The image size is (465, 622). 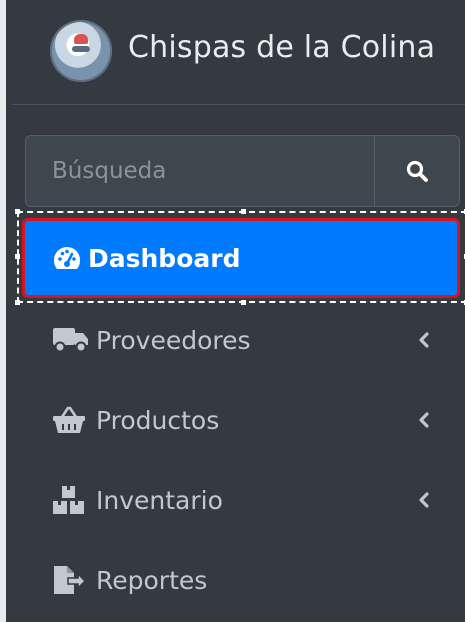 What do you see at coordinates (238, 420) in the screenshot?
I see `nav-item-productos: Productos` at bounding box center [238, 420].